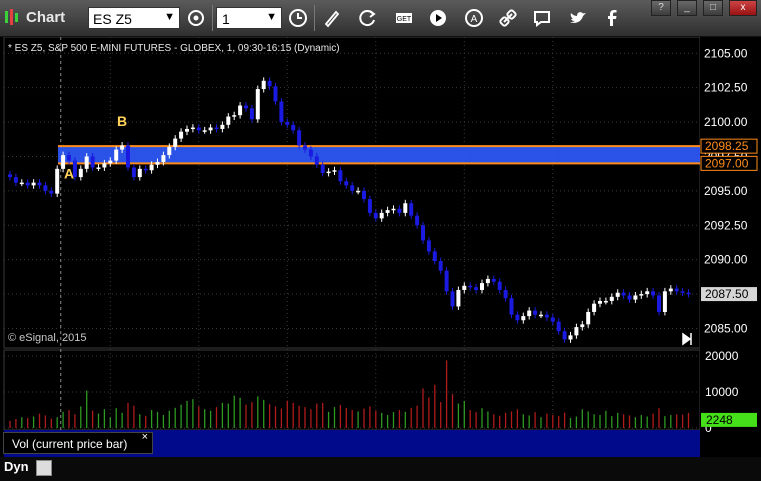 Image resolution: width=761 pixels, height=481 pixels. What do you see at coordinates (122, 121) in the screenshot?
I see `annotation-b: B` at bounding box center [122, 121].